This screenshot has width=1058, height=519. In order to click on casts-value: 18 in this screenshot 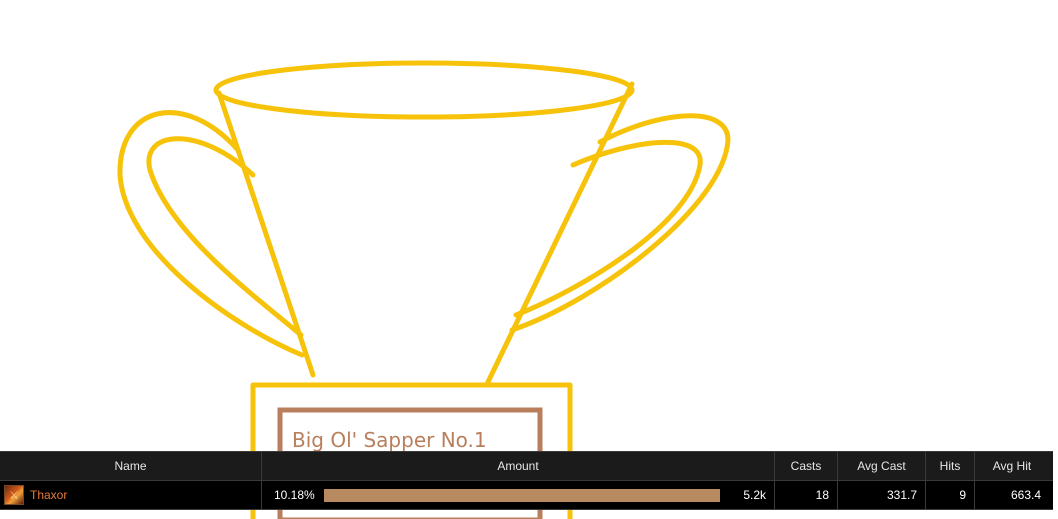, I will do `click(806, 495)`.